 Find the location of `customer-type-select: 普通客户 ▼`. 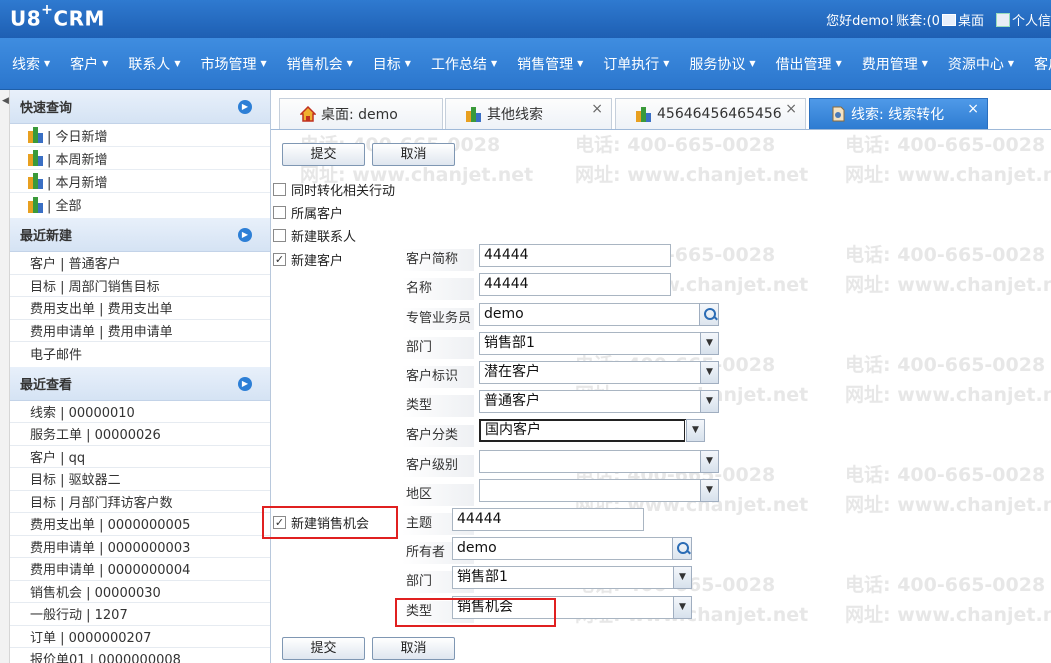

customer-type-select: 普通客户 ▼ is located at coordinates (599, 401).